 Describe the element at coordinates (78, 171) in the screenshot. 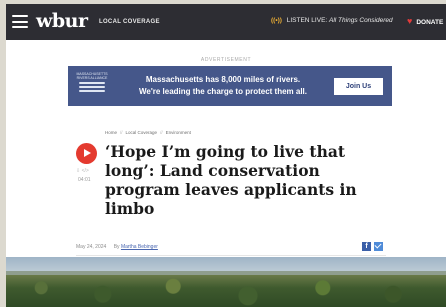

I see `download-icon: ⇩` at that location.